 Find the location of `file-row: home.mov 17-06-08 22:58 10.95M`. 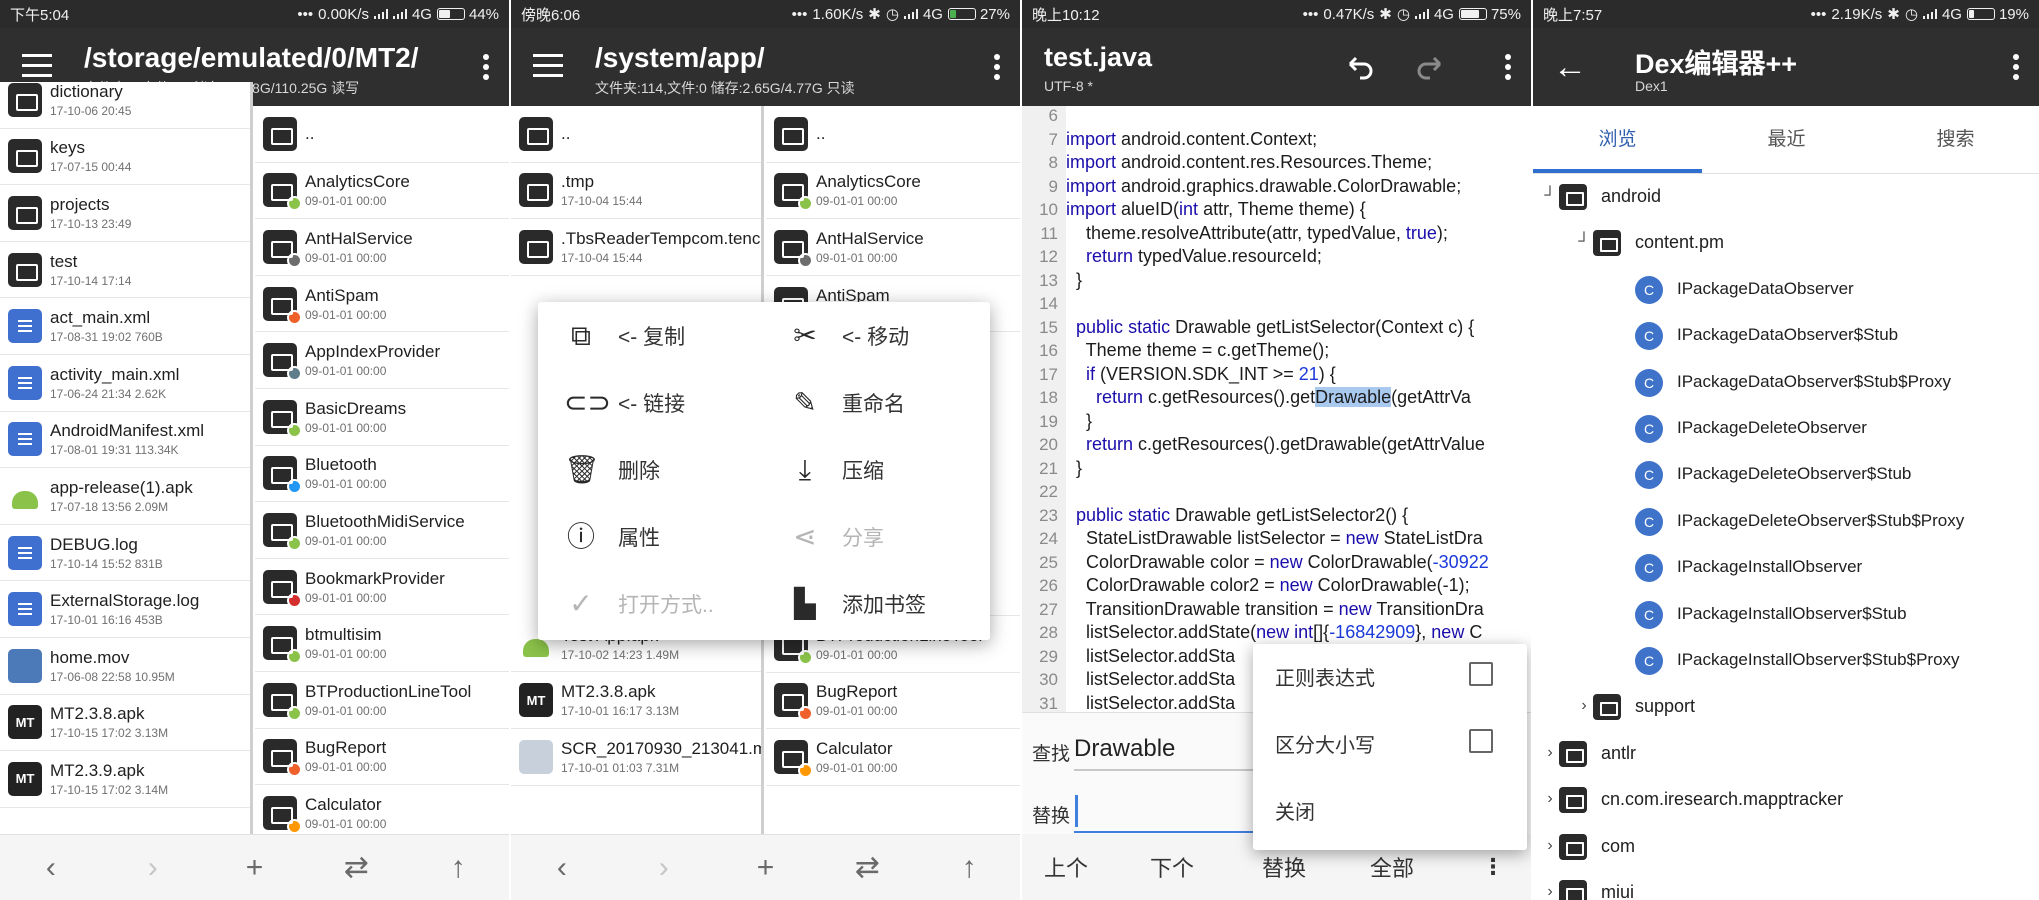

file-row: home.mov 17-06-08 22:58 10.95M is located at coordinates (125, 666).